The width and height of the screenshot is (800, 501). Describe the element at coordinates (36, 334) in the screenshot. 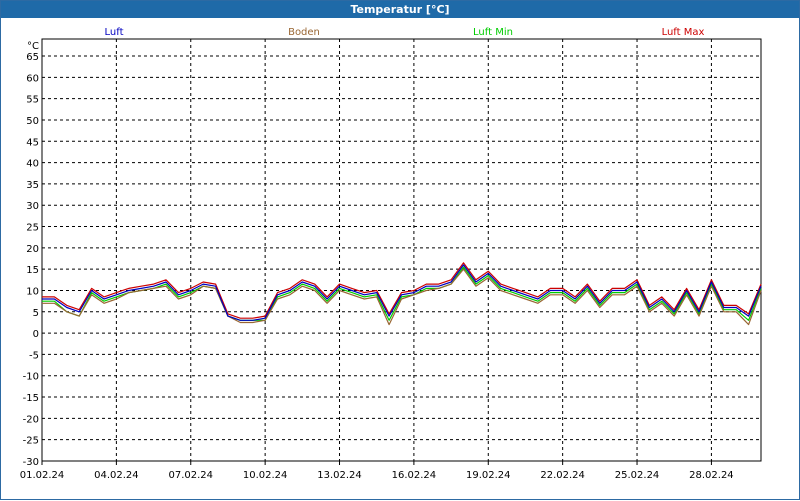

I see `y-tick-label: 0` at that location.